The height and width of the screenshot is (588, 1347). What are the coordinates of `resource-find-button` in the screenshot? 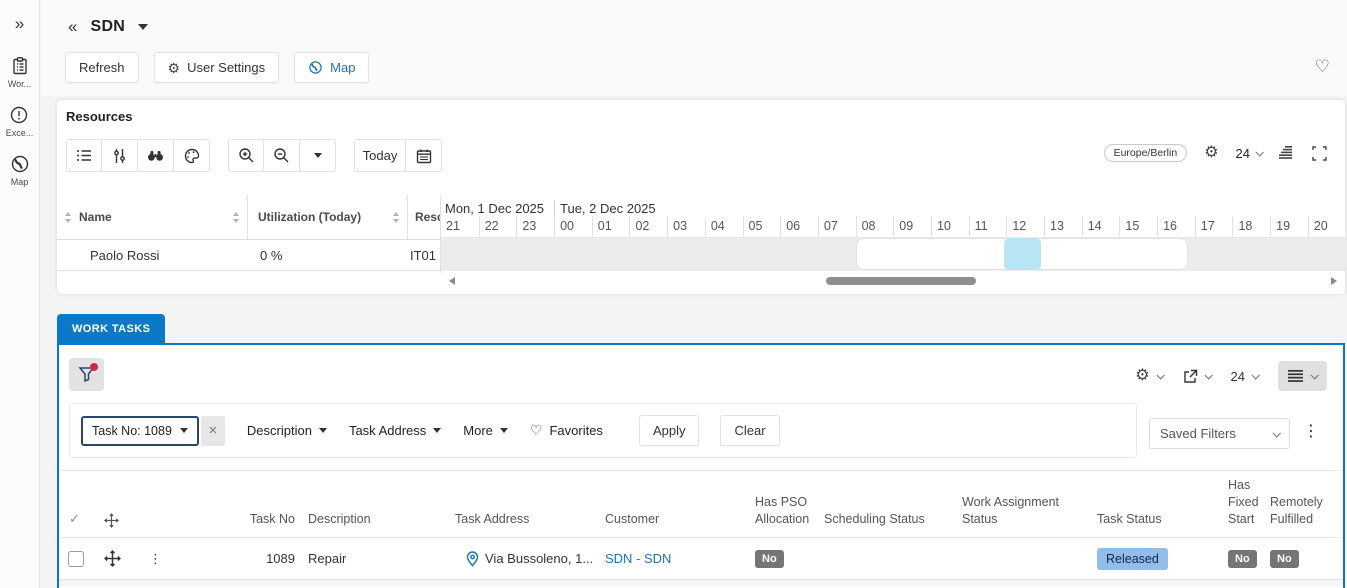 It's located at (156, 155).